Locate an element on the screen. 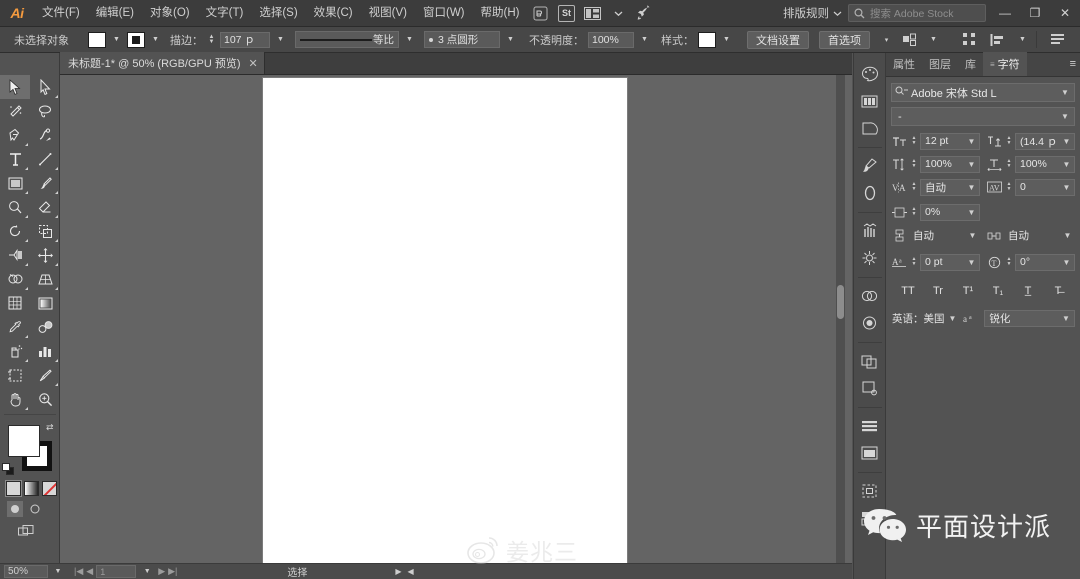 Image resolution: width=1080 pixels, height=579 pixels. leading-stepper: ▲ ▼ is located at coordinates (1009, 141).